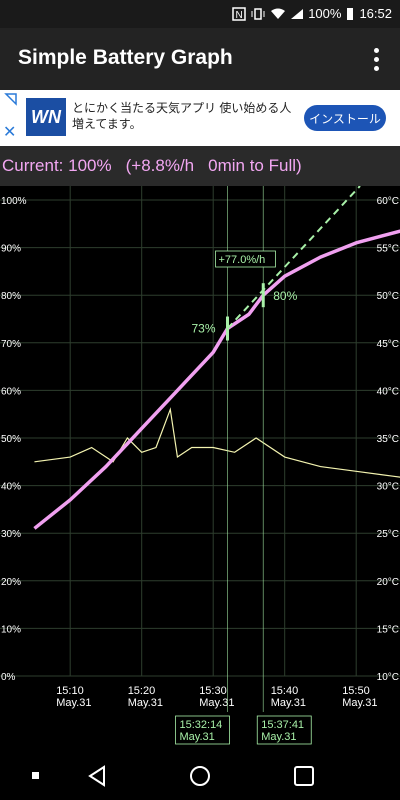 The width and height of the screenshot is (400, 800). Describe the element at coordinates (9, 132) in the screenshot. I see `ad-close-icon: ✕` at that location.